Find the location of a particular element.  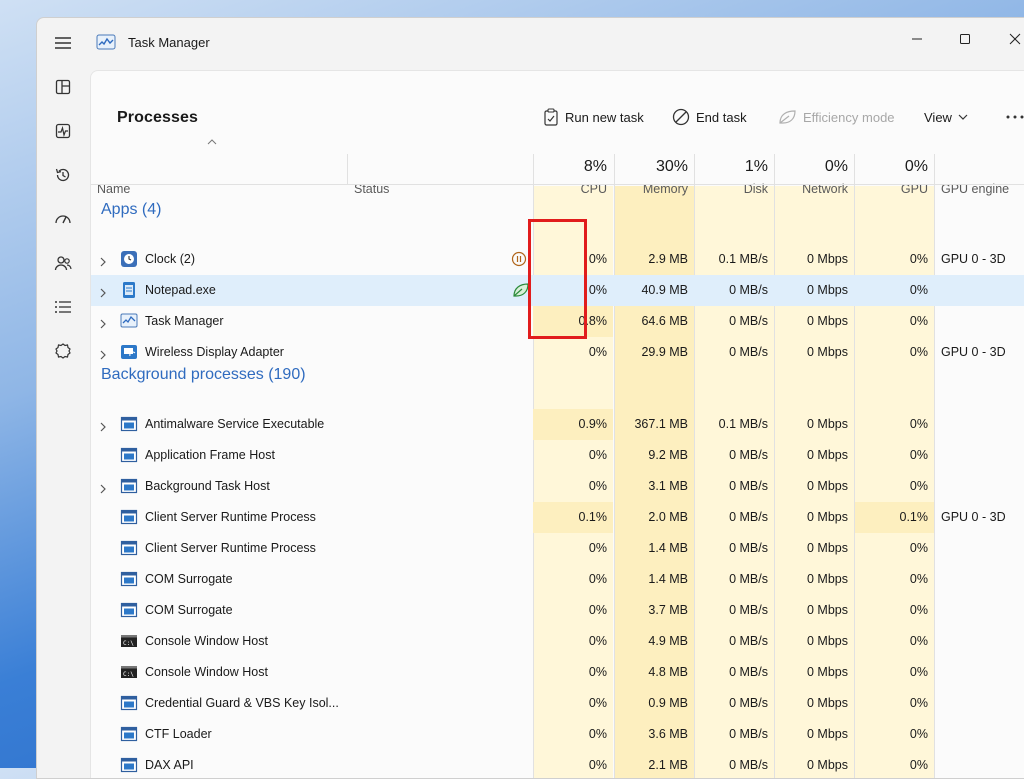

nav-processes is located at coordinates (63, 87).